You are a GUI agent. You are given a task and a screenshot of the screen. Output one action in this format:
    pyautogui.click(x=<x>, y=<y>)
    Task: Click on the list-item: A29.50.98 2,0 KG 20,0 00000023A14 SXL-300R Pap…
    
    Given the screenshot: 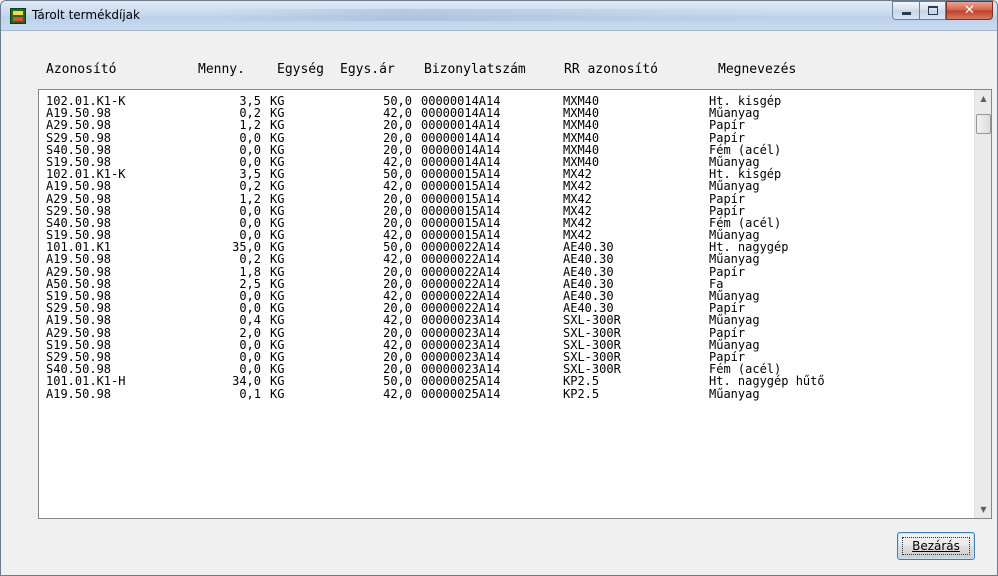 What is the action you would take?
    pyautogui.click(x=501, y=333)
    